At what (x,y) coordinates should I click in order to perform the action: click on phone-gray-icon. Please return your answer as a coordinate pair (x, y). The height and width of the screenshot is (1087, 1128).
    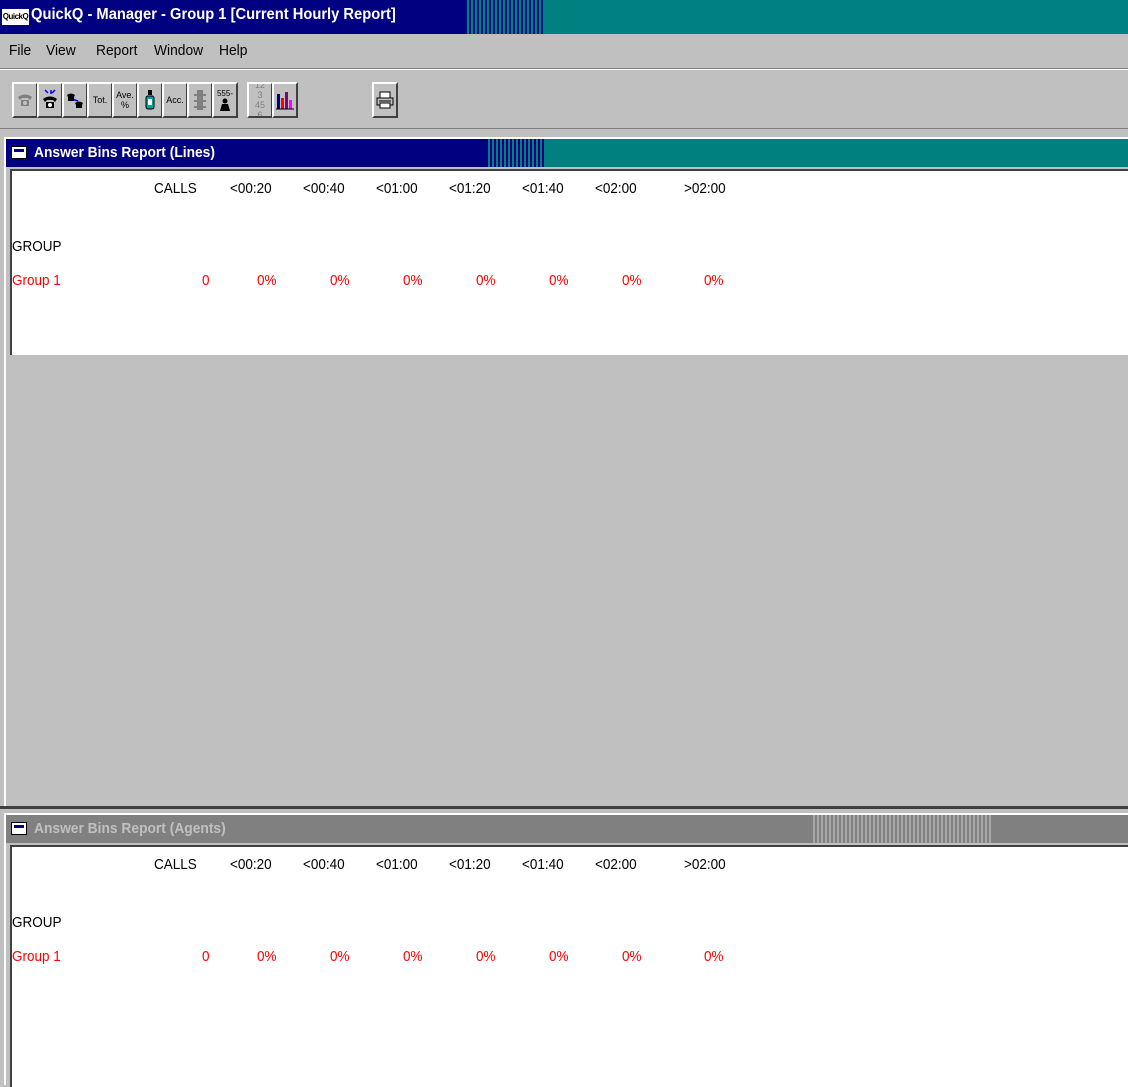
    Looking at the image, I should click on (25, 100).